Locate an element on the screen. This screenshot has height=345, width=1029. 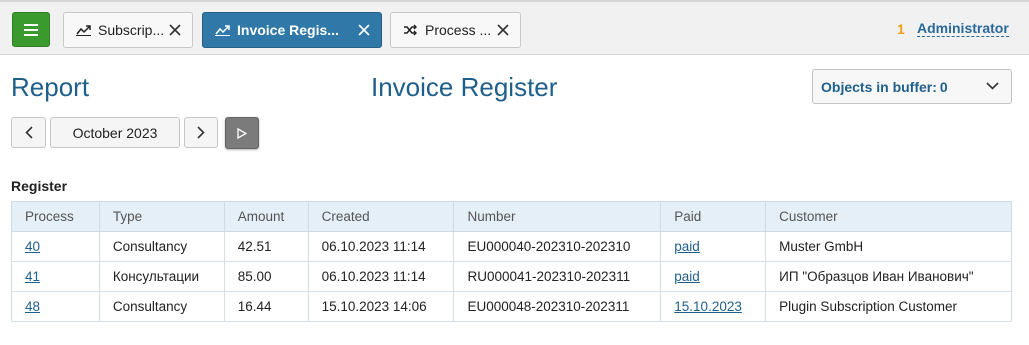
page-title: Invoice Register is located at coordinates (464, 87).